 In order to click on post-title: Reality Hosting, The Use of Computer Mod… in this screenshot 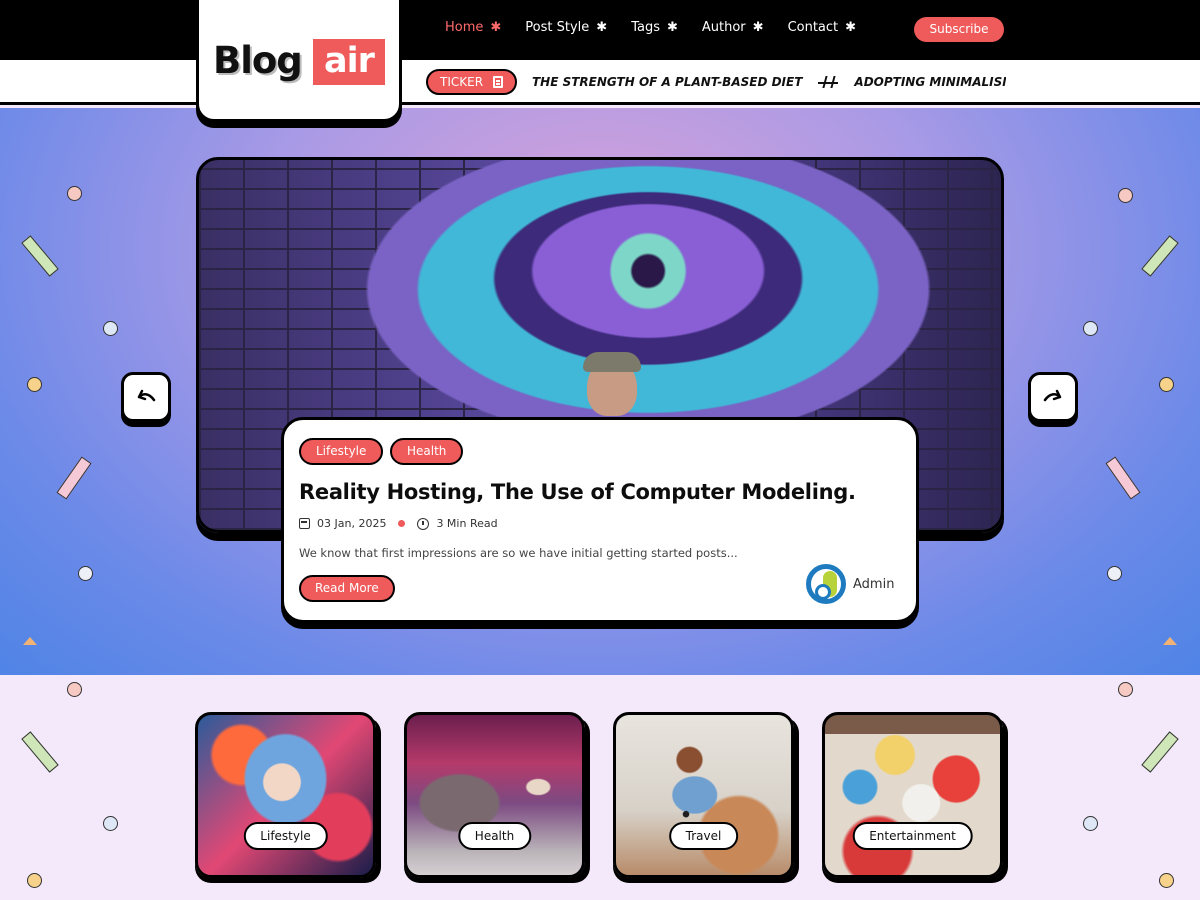, I will do `click(577, 492)`.